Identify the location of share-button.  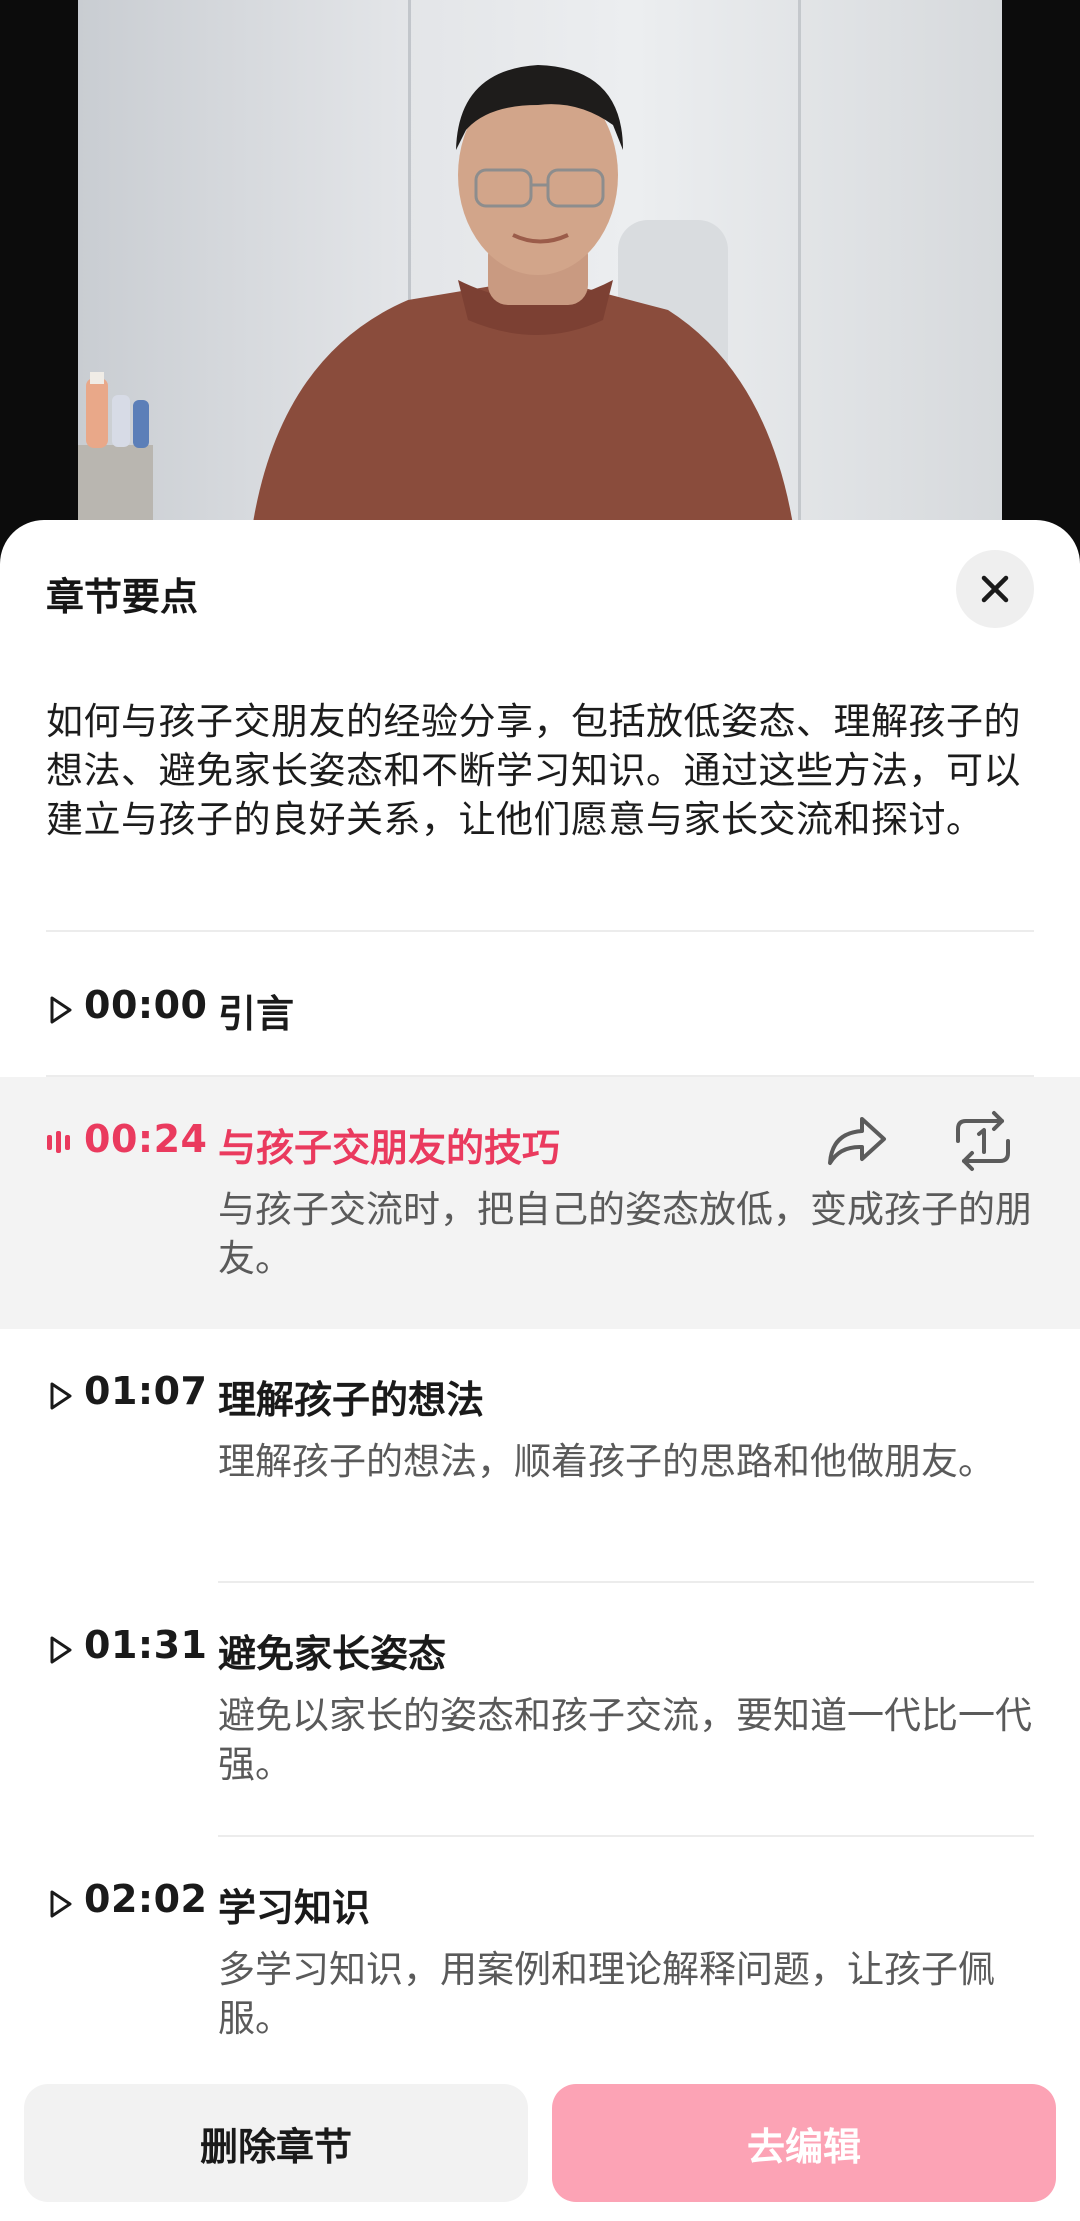
(857, 1143).